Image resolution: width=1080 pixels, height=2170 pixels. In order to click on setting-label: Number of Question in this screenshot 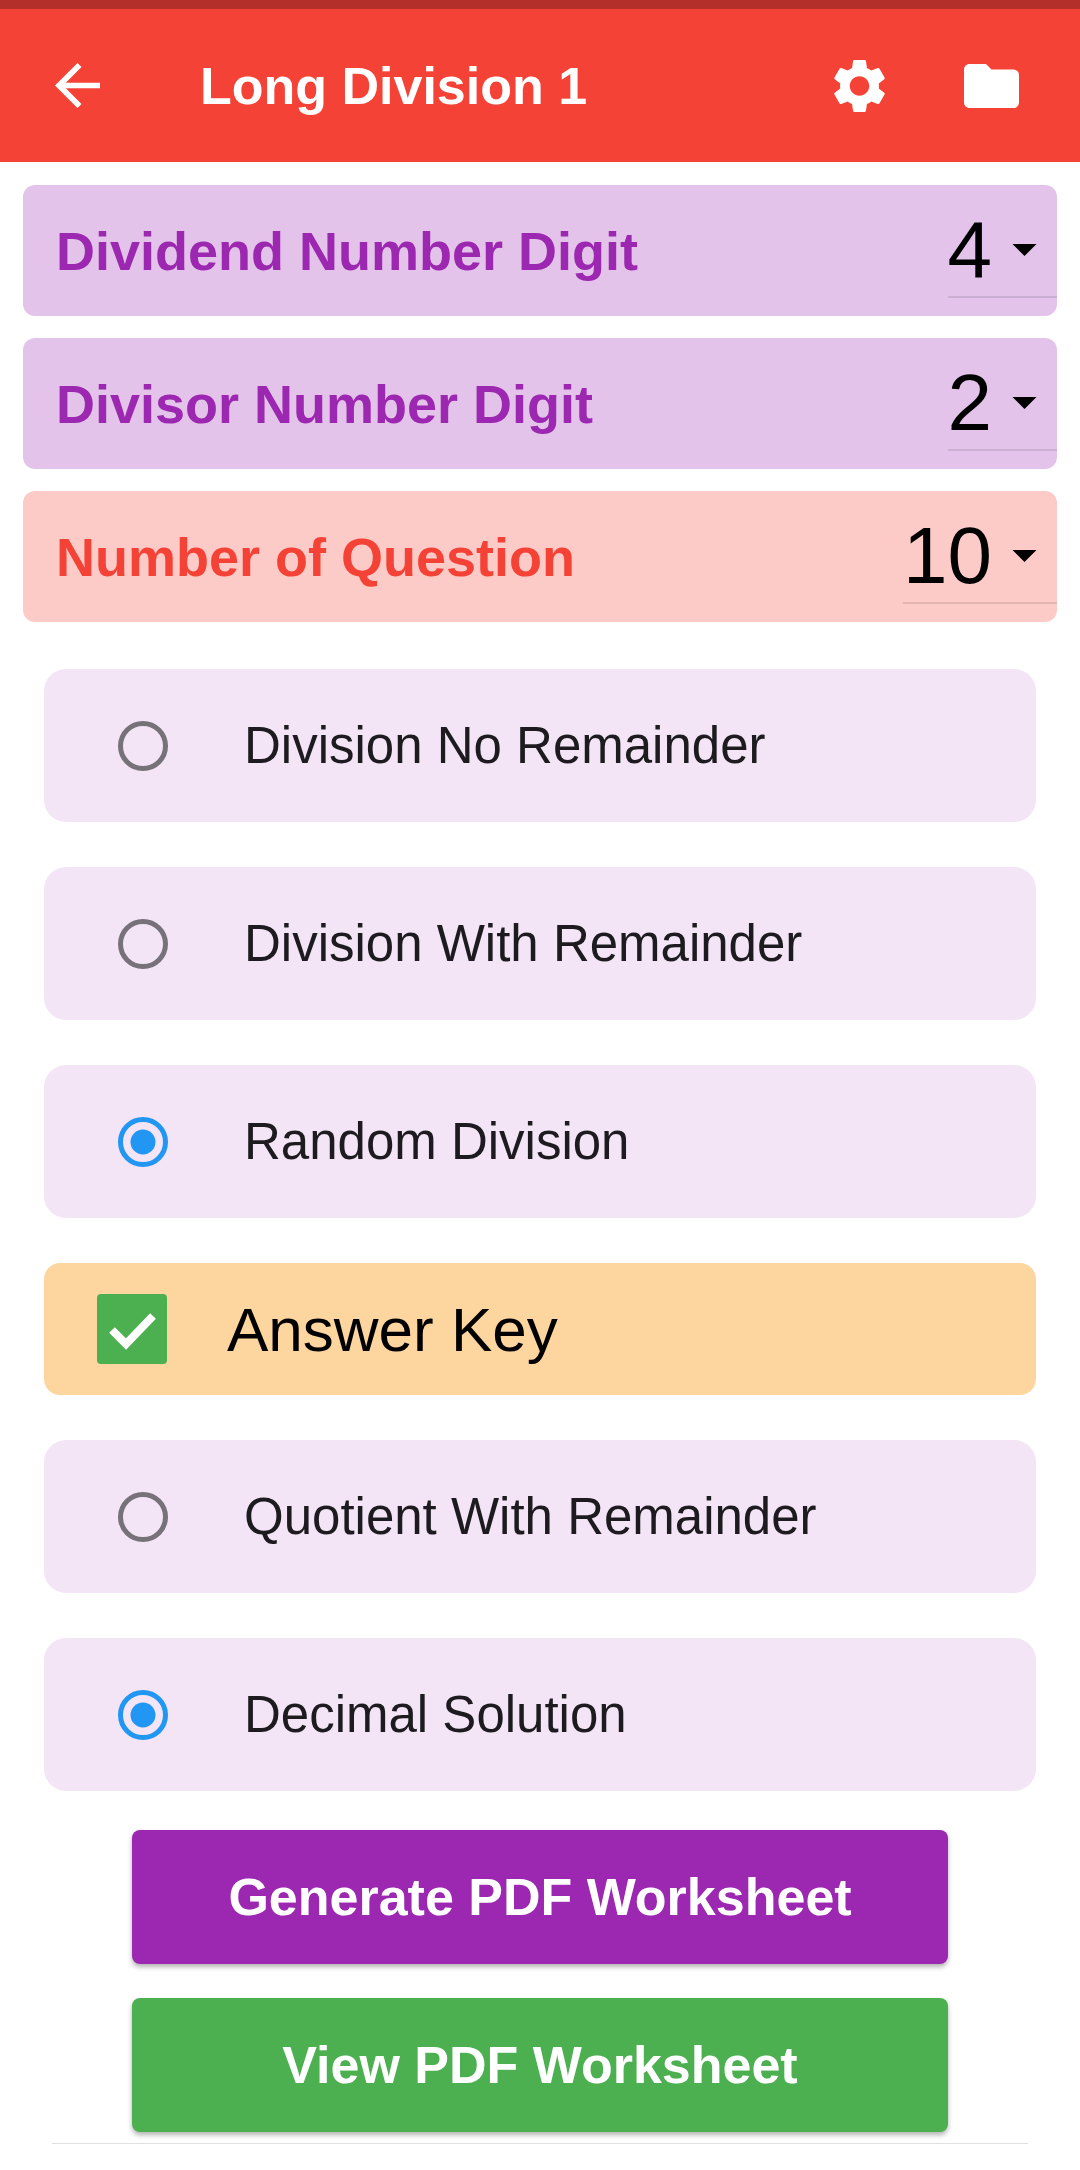, I will do `click(315, 556)`.